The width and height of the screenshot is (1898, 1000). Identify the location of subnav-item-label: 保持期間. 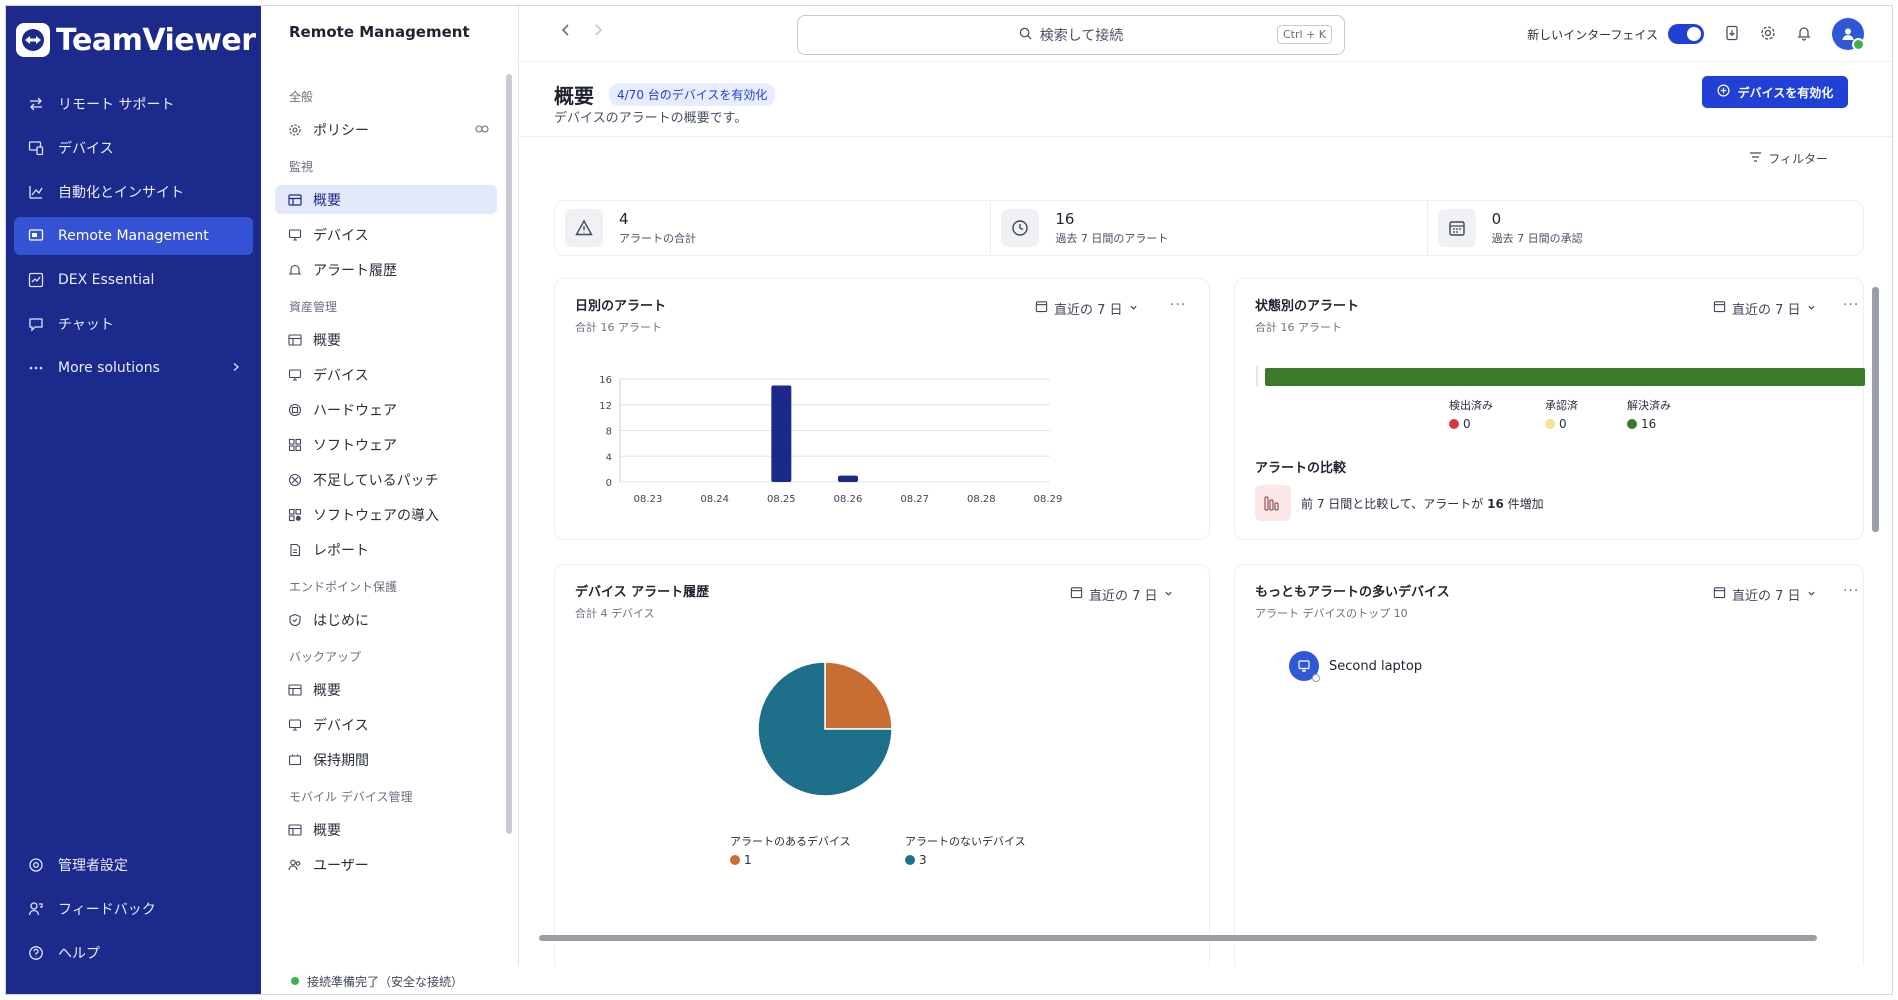
(341, 760).